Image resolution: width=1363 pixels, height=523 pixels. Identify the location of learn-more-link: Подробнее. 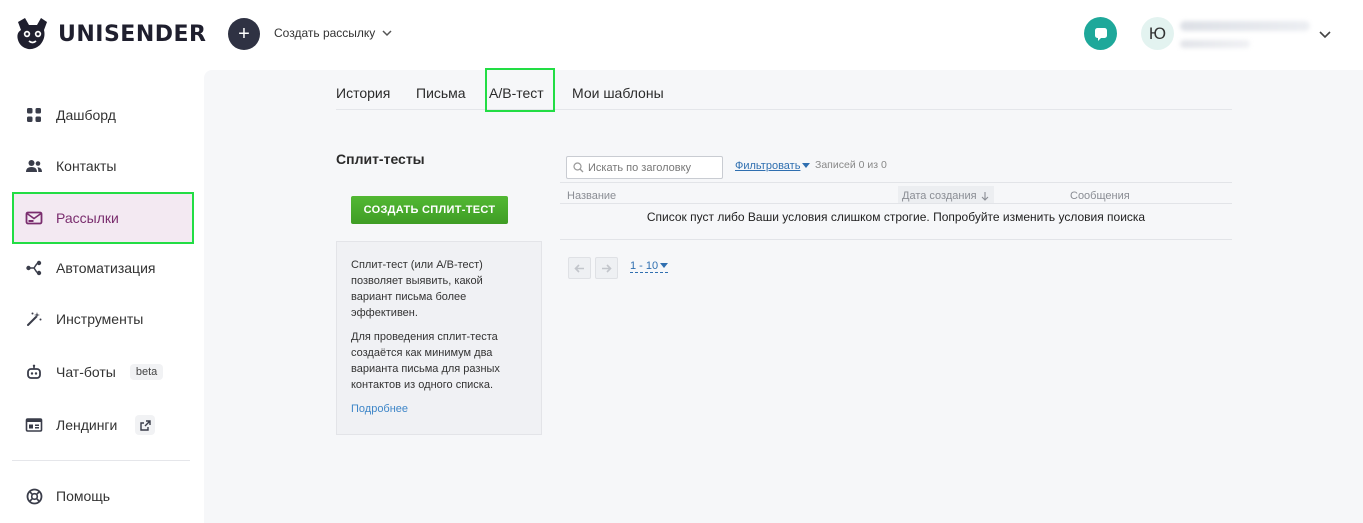
(379, 409).